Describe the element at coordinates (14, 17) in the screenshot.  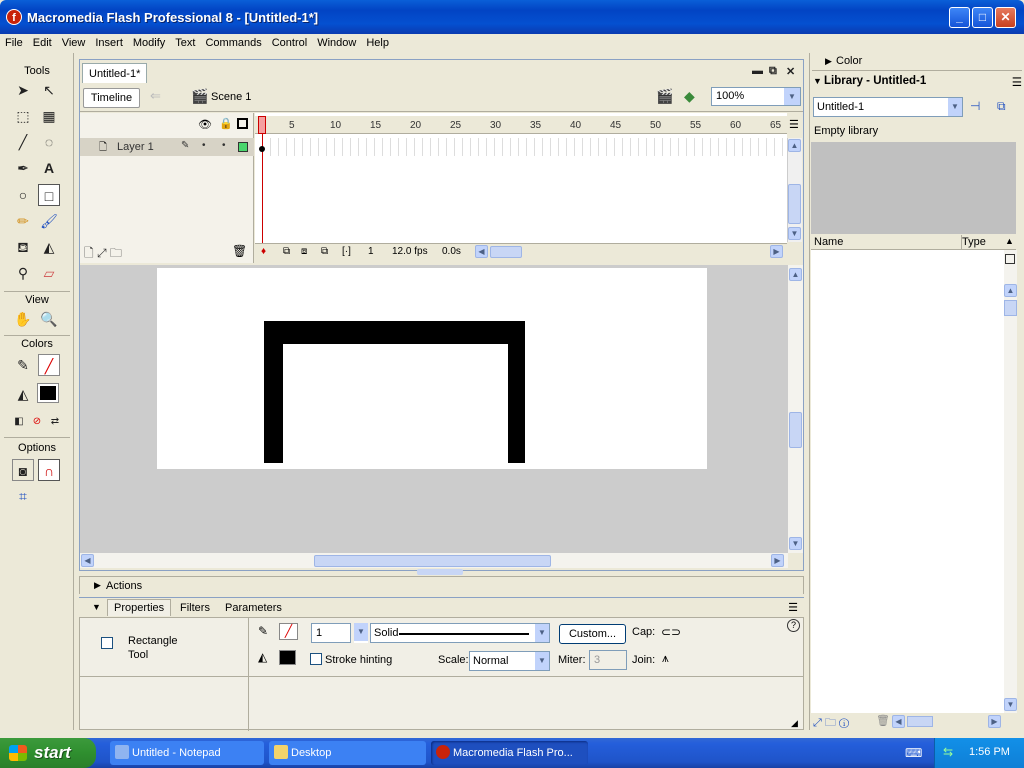
I see `flash-app-icon: f` at that location.